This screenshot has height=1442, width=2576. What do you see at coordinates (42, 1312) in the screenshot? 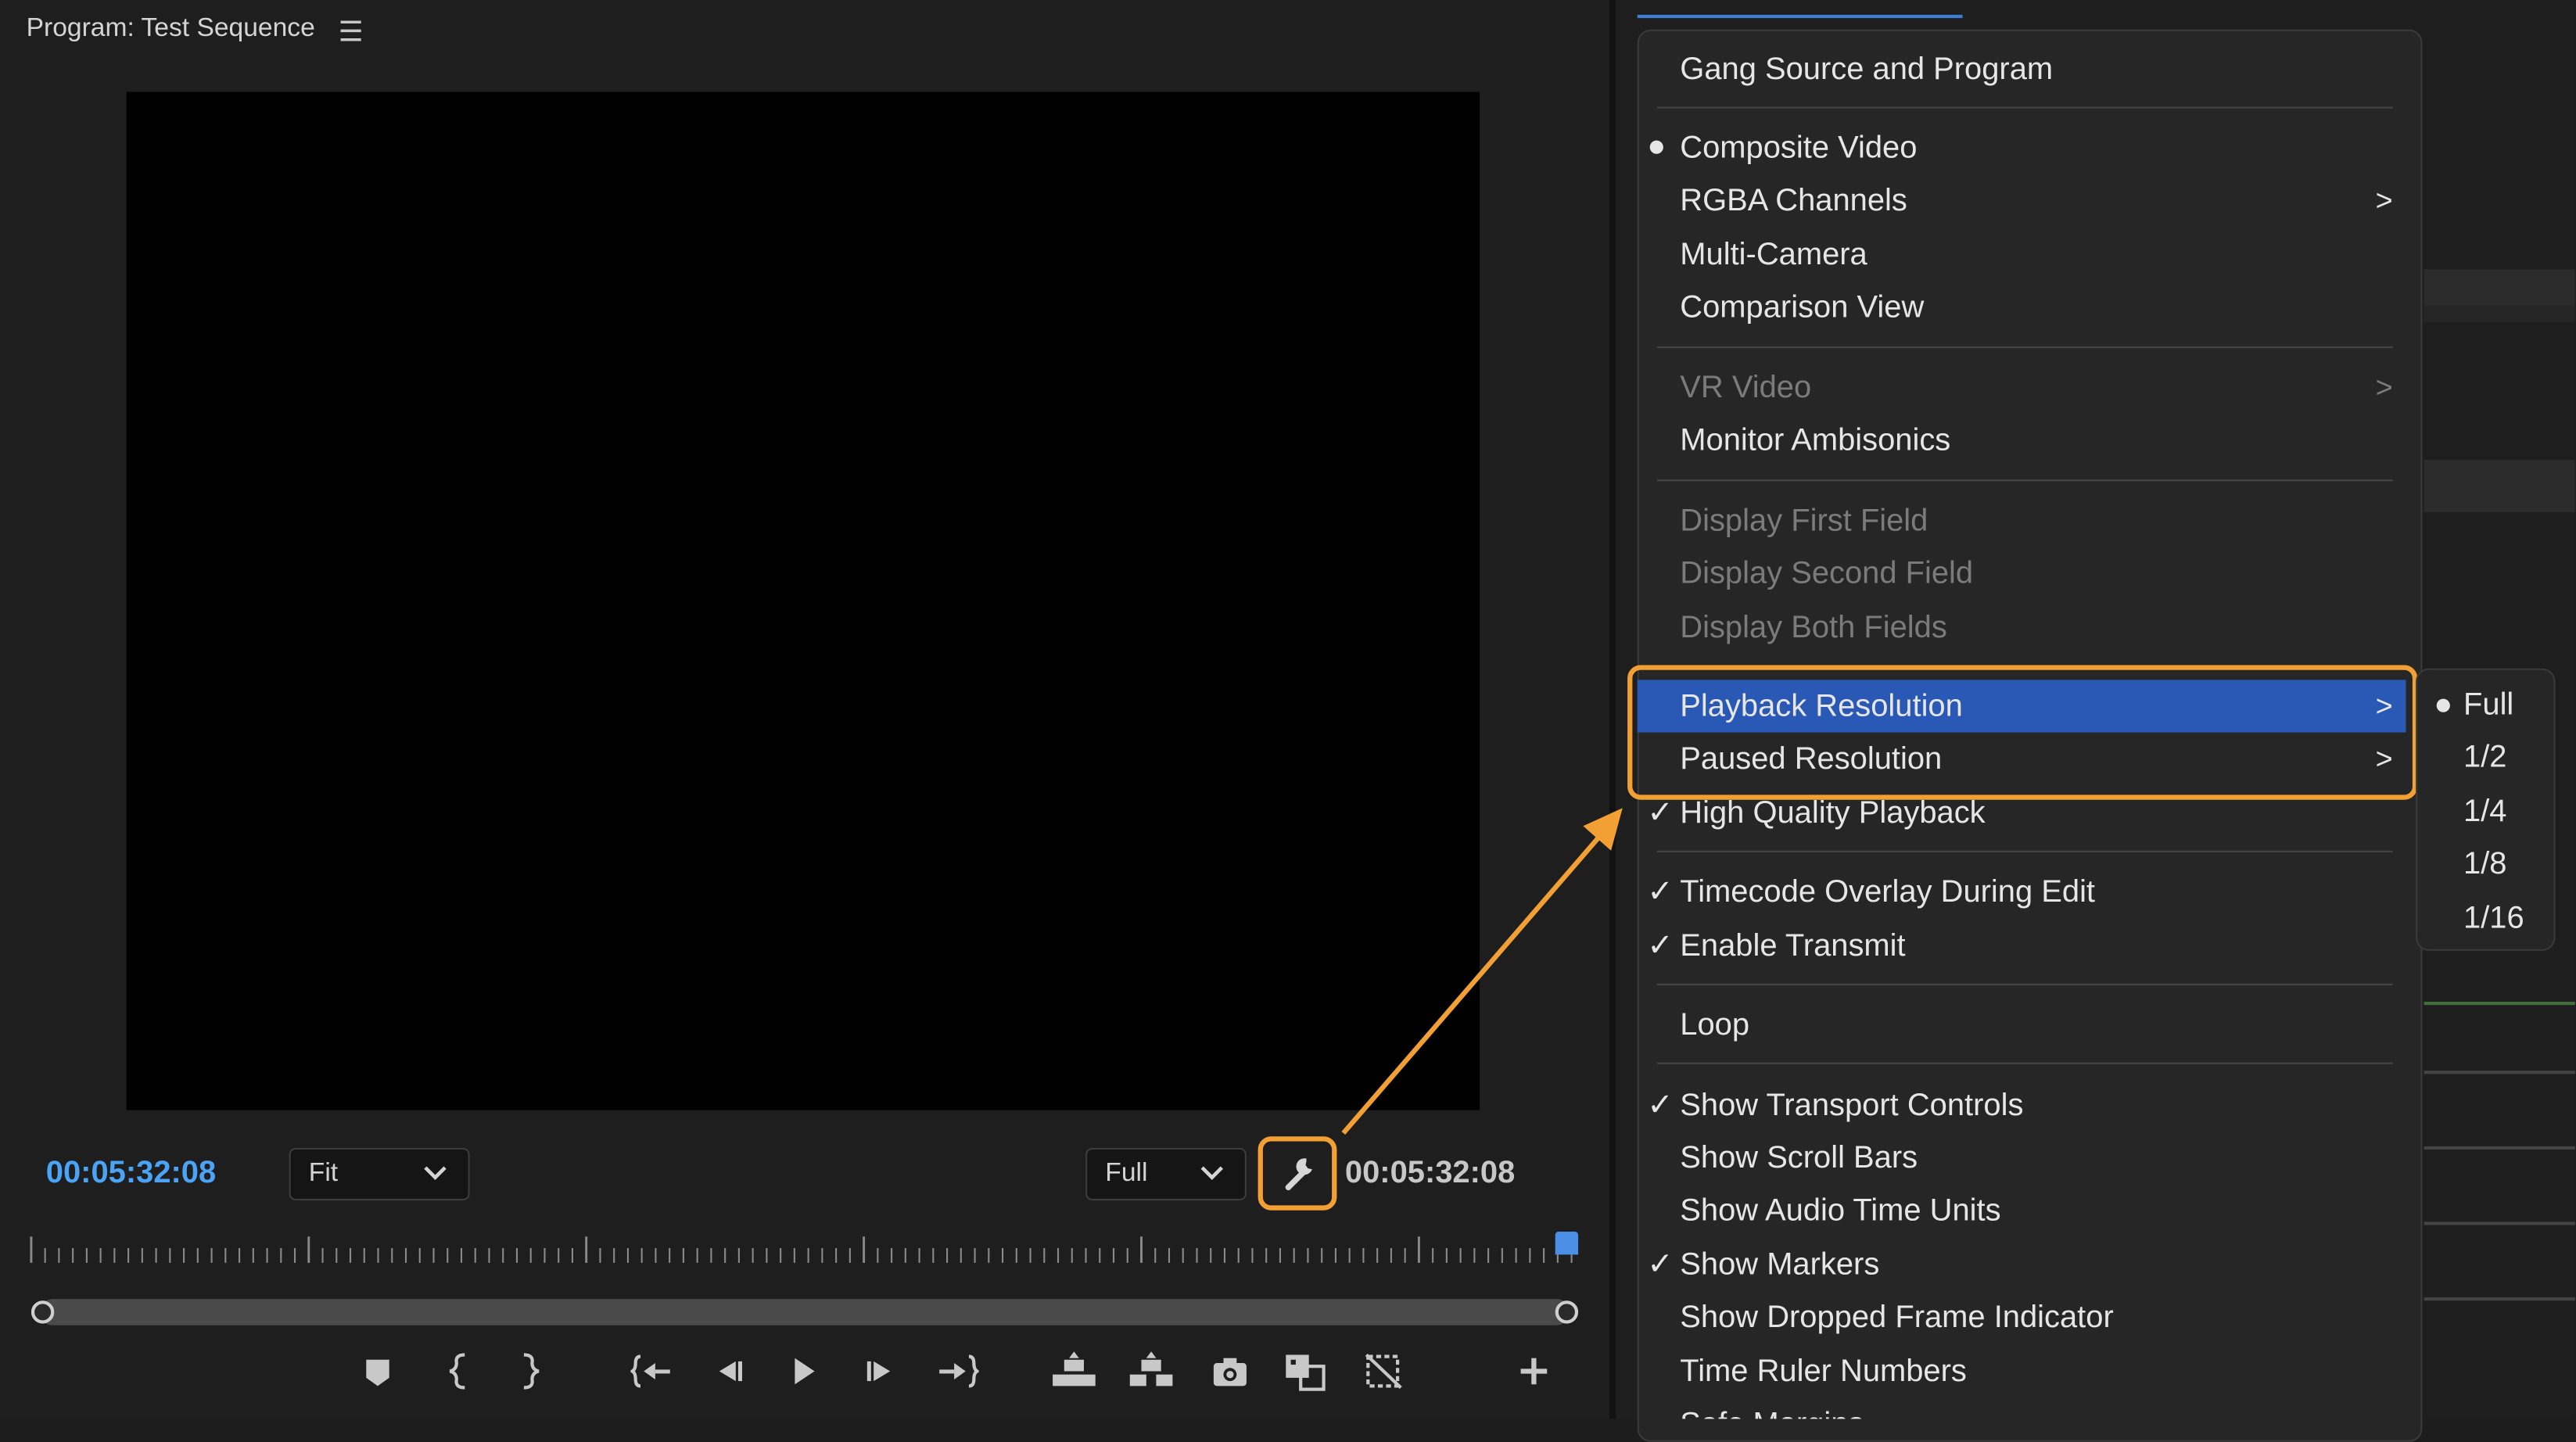
I see `scroll-bar-left-handle` at bounding box center [42, 1312].